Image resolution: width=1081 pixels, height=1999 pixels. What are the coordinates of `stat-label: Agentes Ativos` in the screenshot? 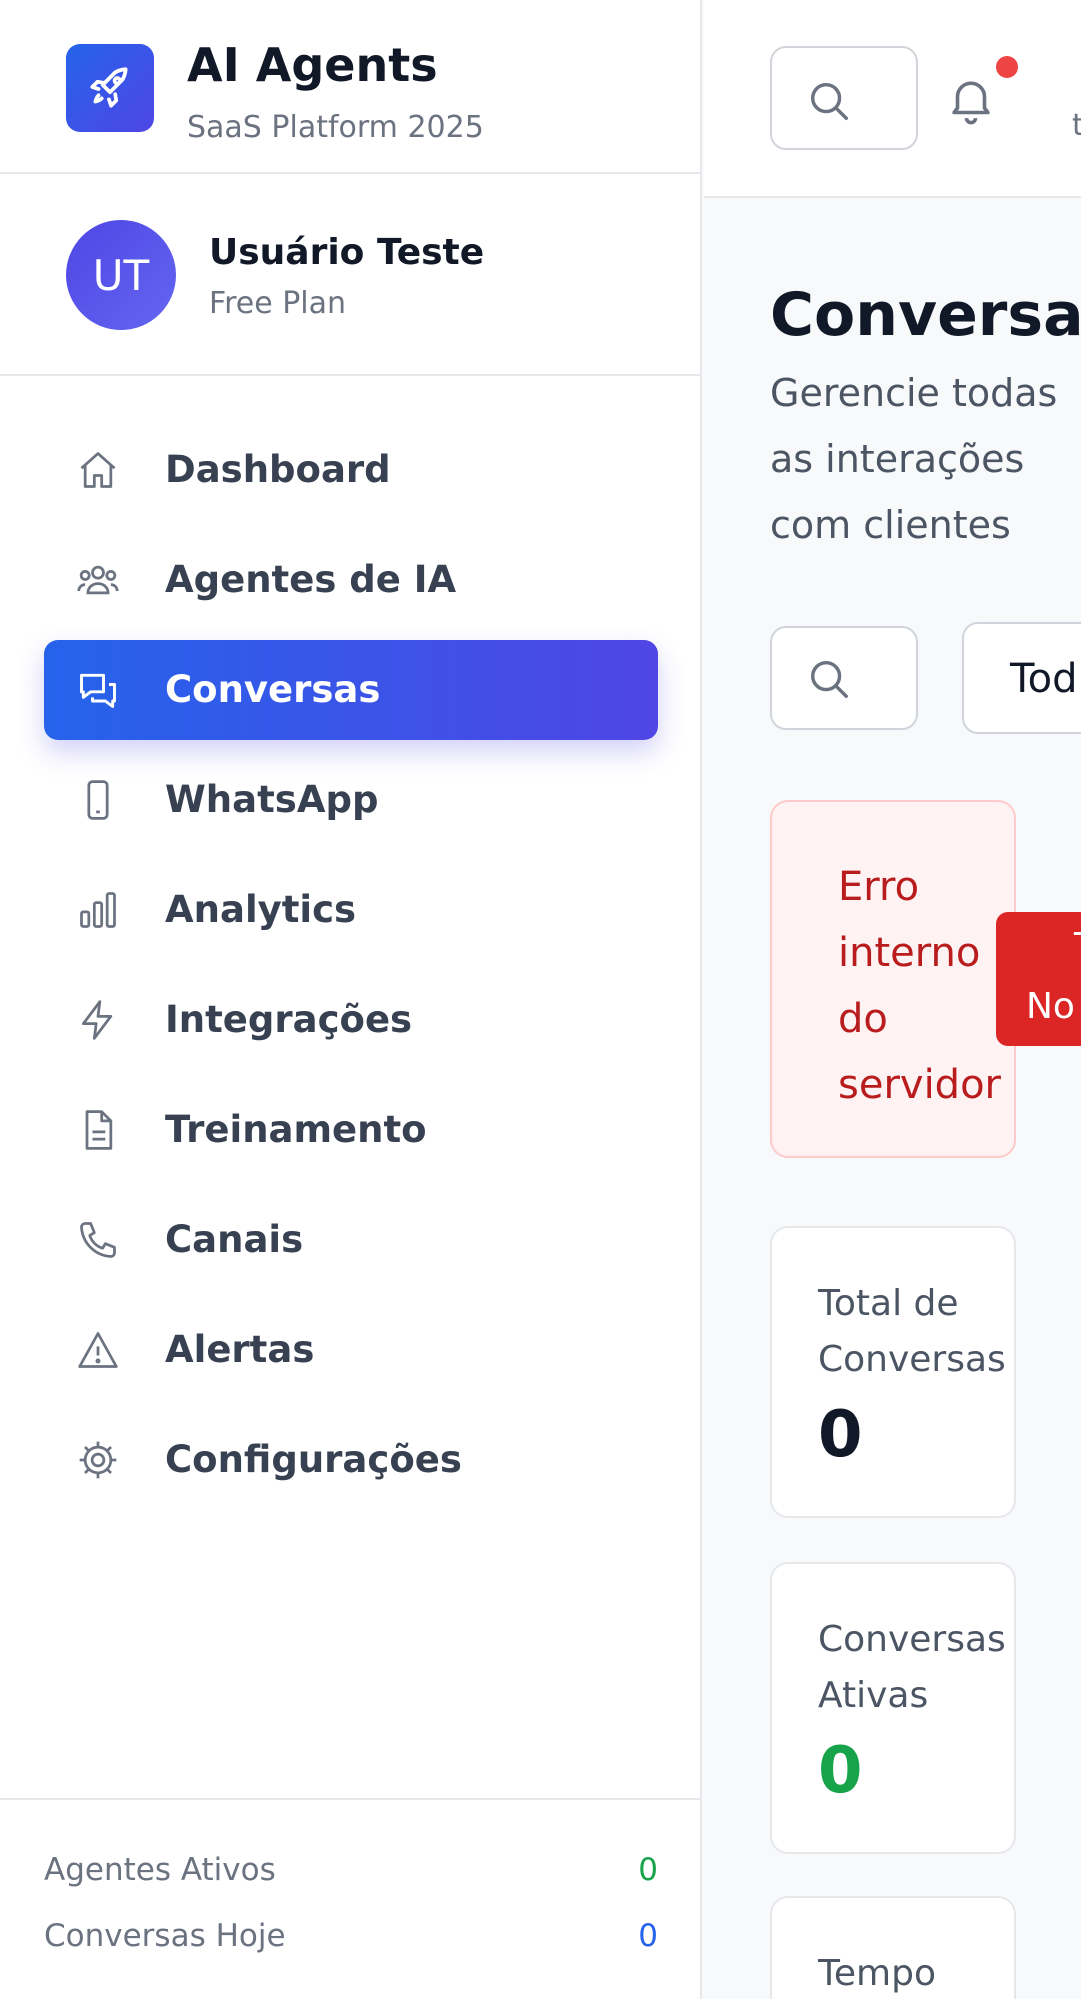 It's located at (160, 1870).